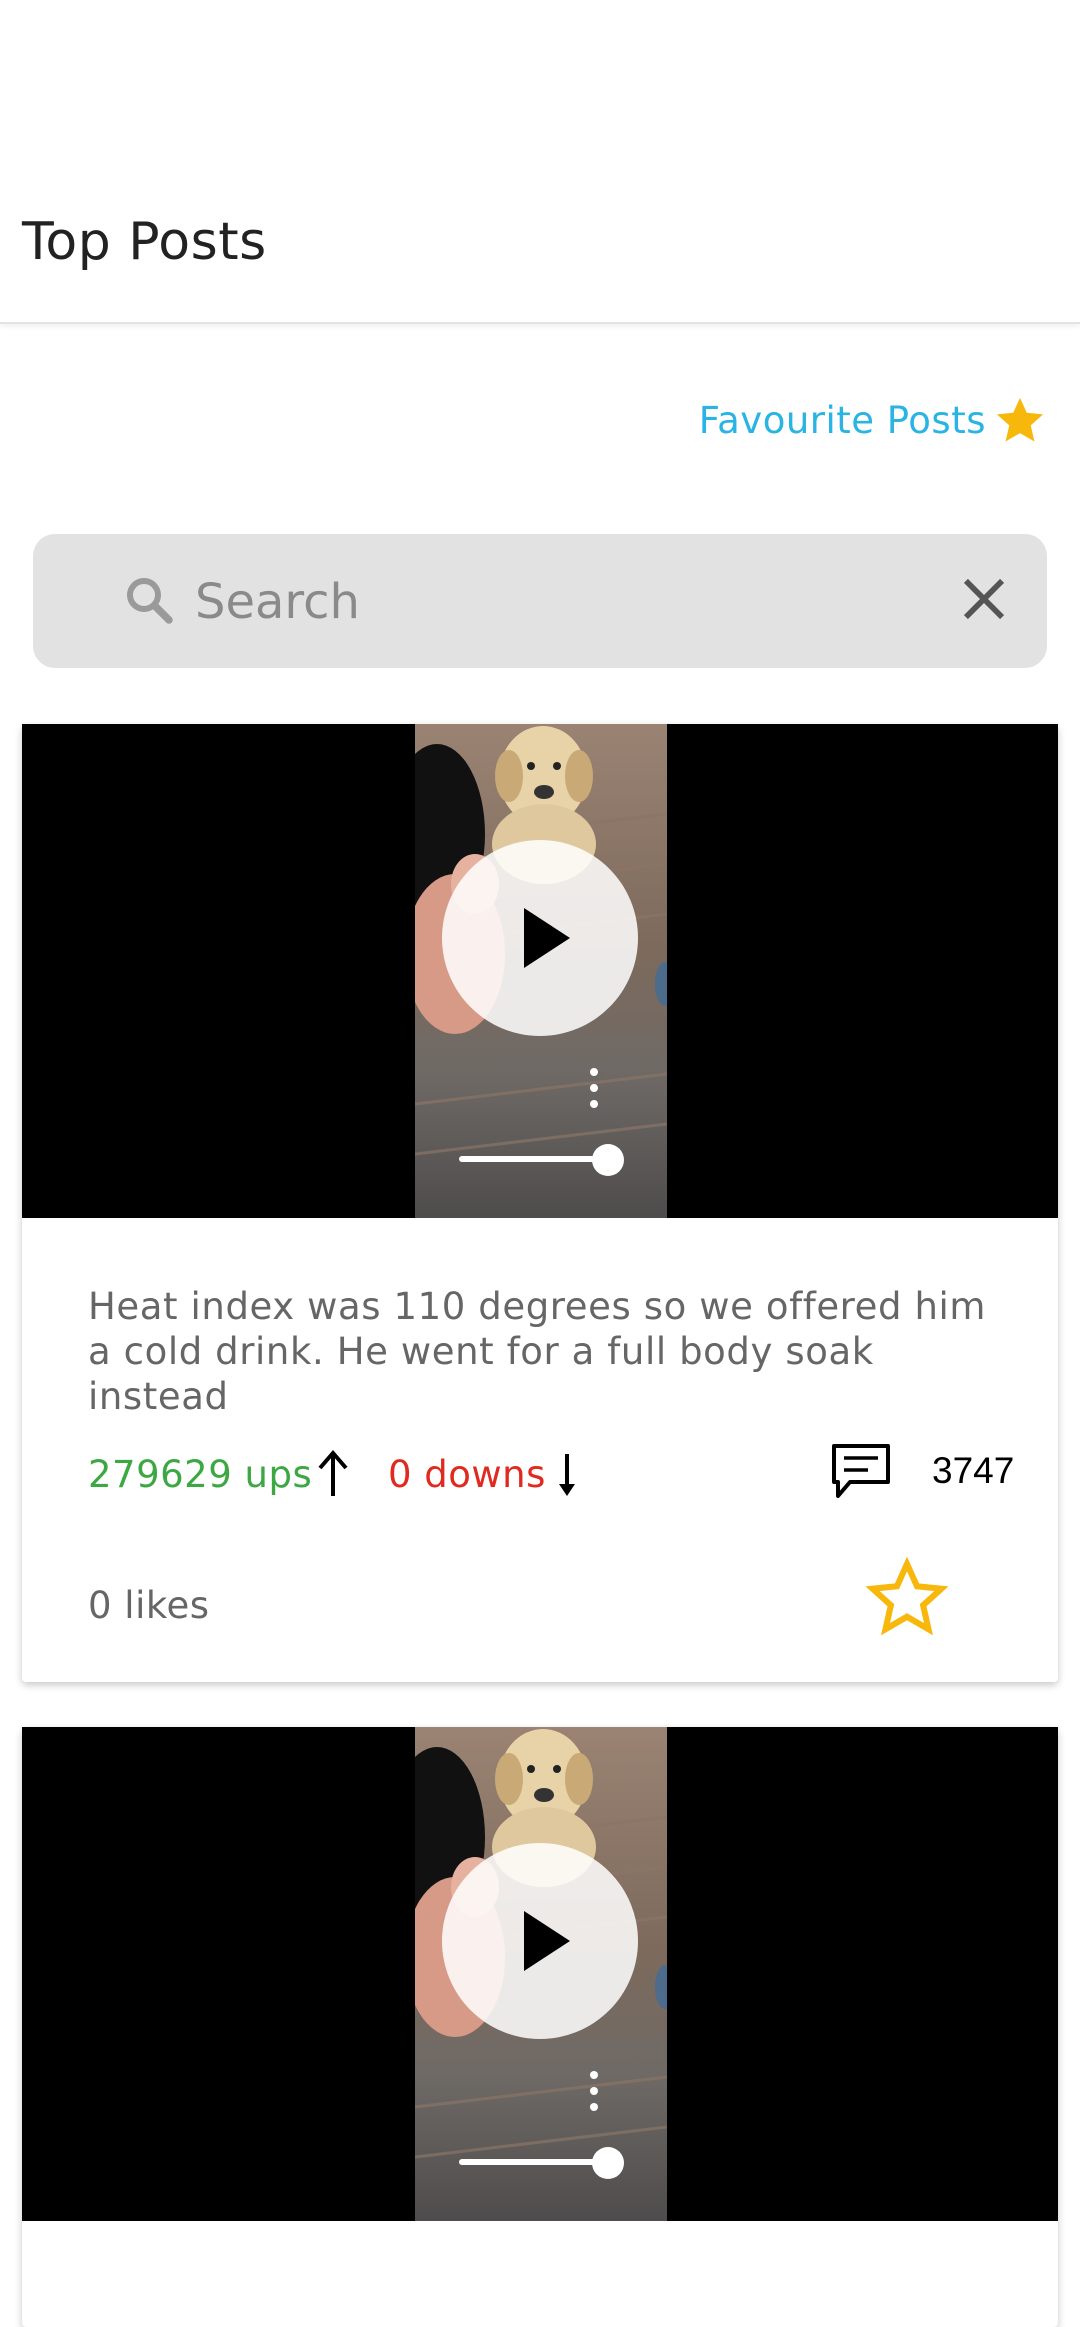 This screenshot has width=1080, height=2327. Describe the element at coordinates (842, 420) in the screenshot. I see `favourite-posts-label: Favourite Posts` at that location.